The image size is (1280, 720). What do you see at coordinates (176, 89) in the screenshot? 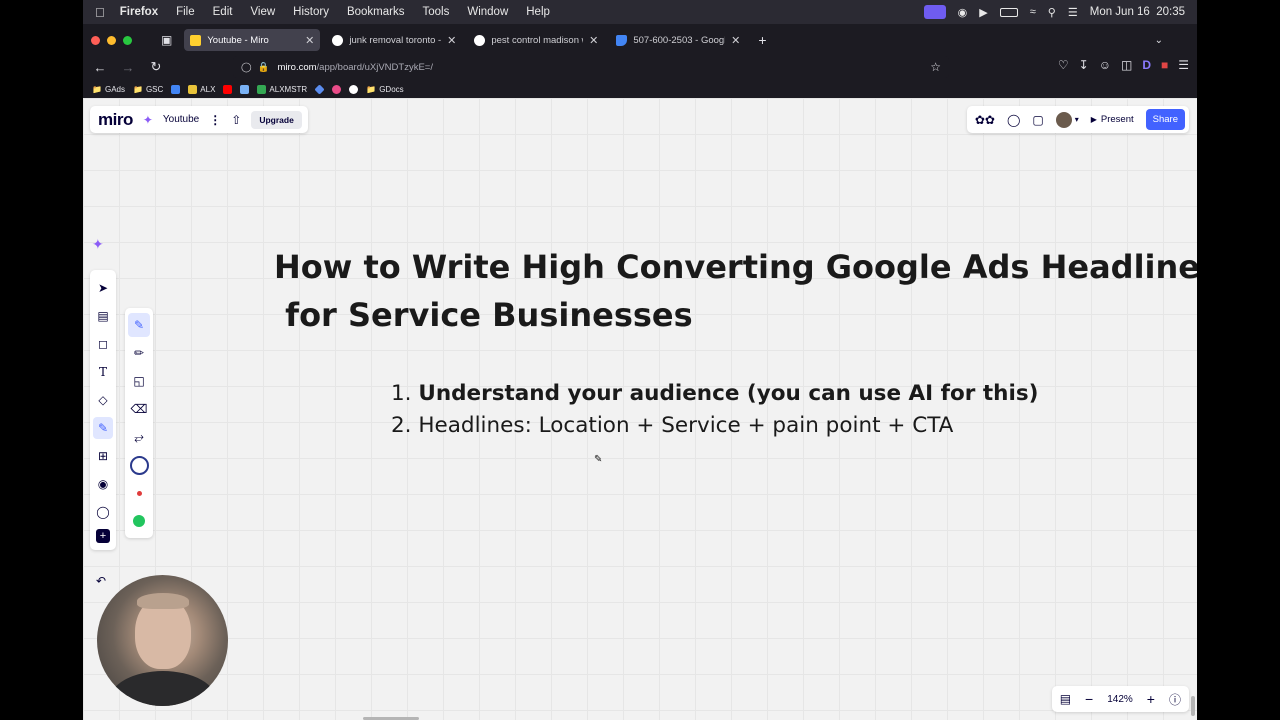
I see `bookmark-docs` at bounding box center [176, 89].